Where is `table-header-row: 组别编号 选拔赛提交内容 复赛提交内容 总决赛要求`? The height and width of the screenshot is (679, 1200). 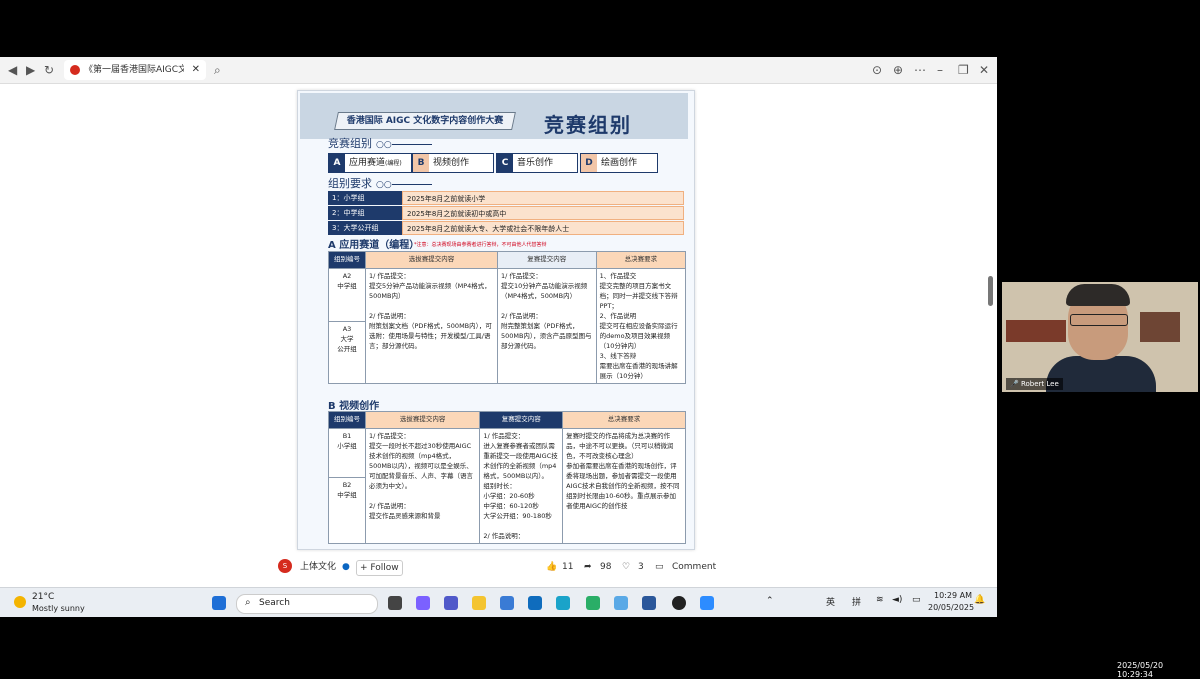 table-header-row: 组别编号 选拔赛提交内容 复赛提交内容 总决赛要求 is located at coordinates (507, 260).